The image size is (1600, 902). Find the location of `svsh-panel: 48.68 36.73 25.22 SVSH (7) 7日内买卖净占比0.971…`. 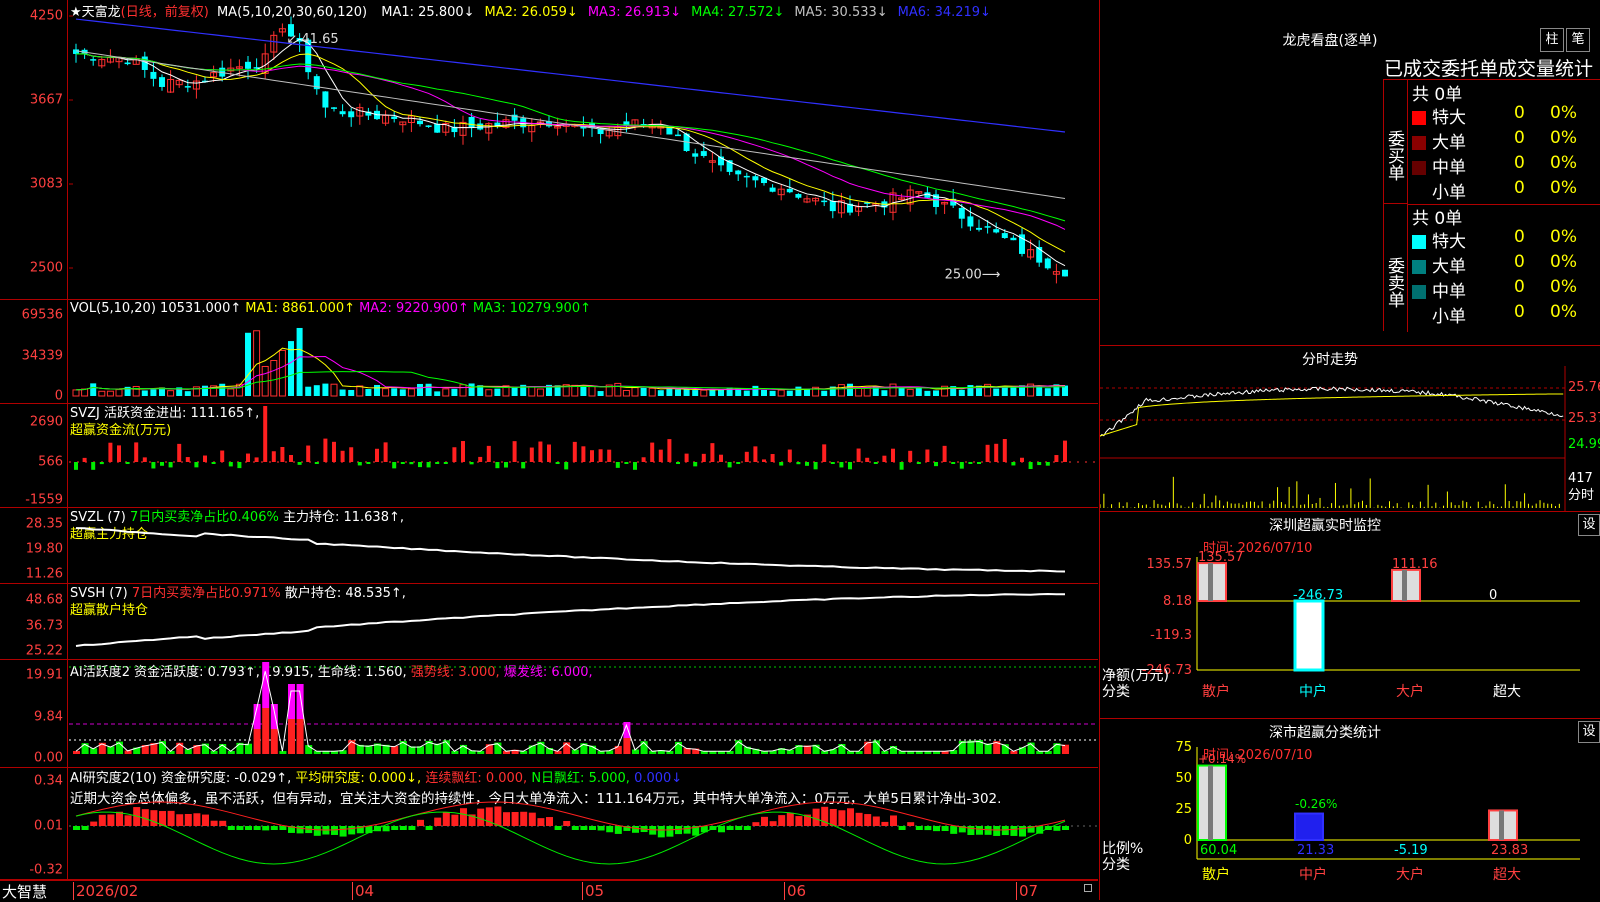

svsh-panel: 48.68 36.73 25.22 SVSH (7) 7日内买卖净占比0.971… is located at coordinates (549, 622).